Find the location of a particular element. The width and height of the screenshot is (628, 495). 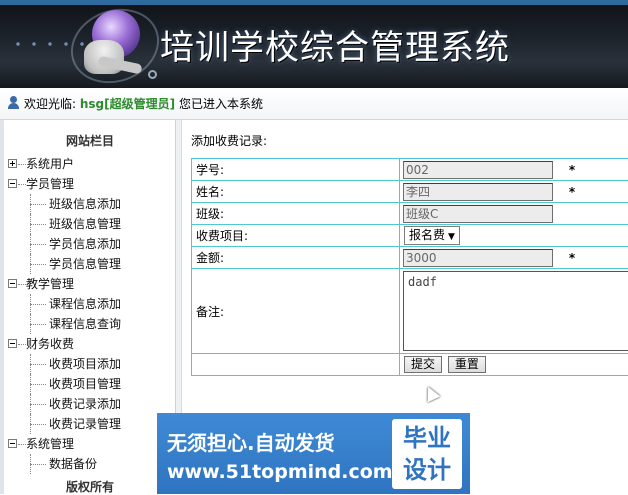

nav-item-fee-record-add: 收费记录添加 is located at coordinates (92, 404).